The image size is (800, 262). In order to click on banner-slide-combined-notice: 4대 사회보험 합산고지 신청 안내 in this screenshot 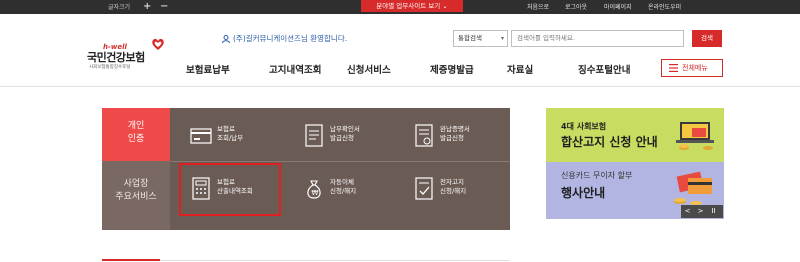, I will do `click(635, 135)`.